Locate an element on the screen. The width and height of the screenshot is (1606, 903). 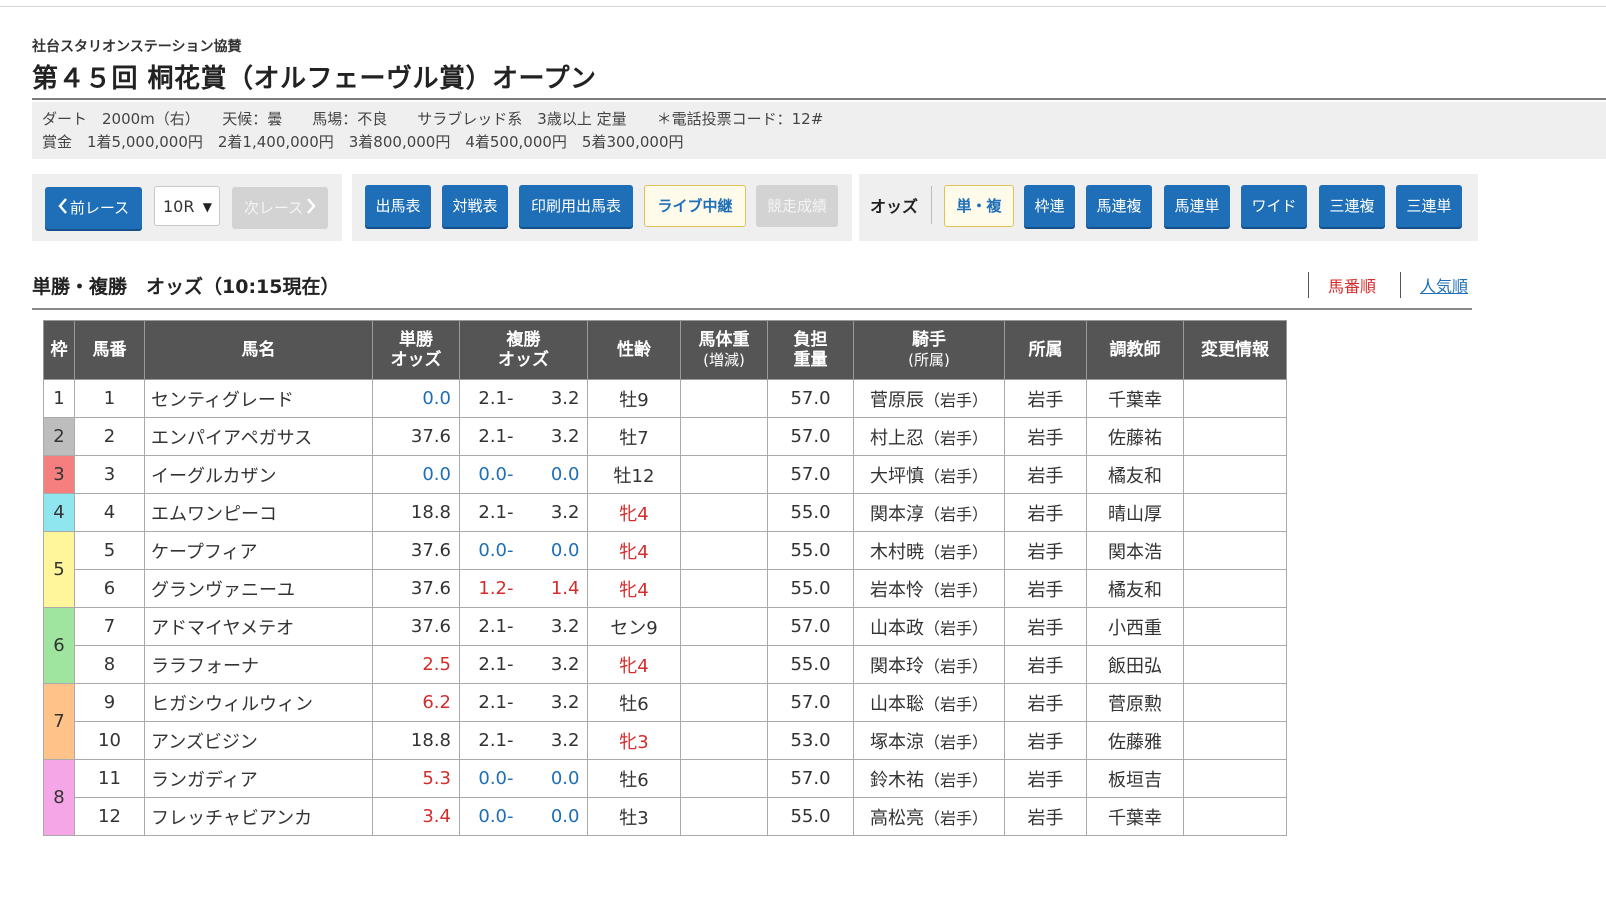
col-win-line1: 単勝 is located at coordinates (416, 340).